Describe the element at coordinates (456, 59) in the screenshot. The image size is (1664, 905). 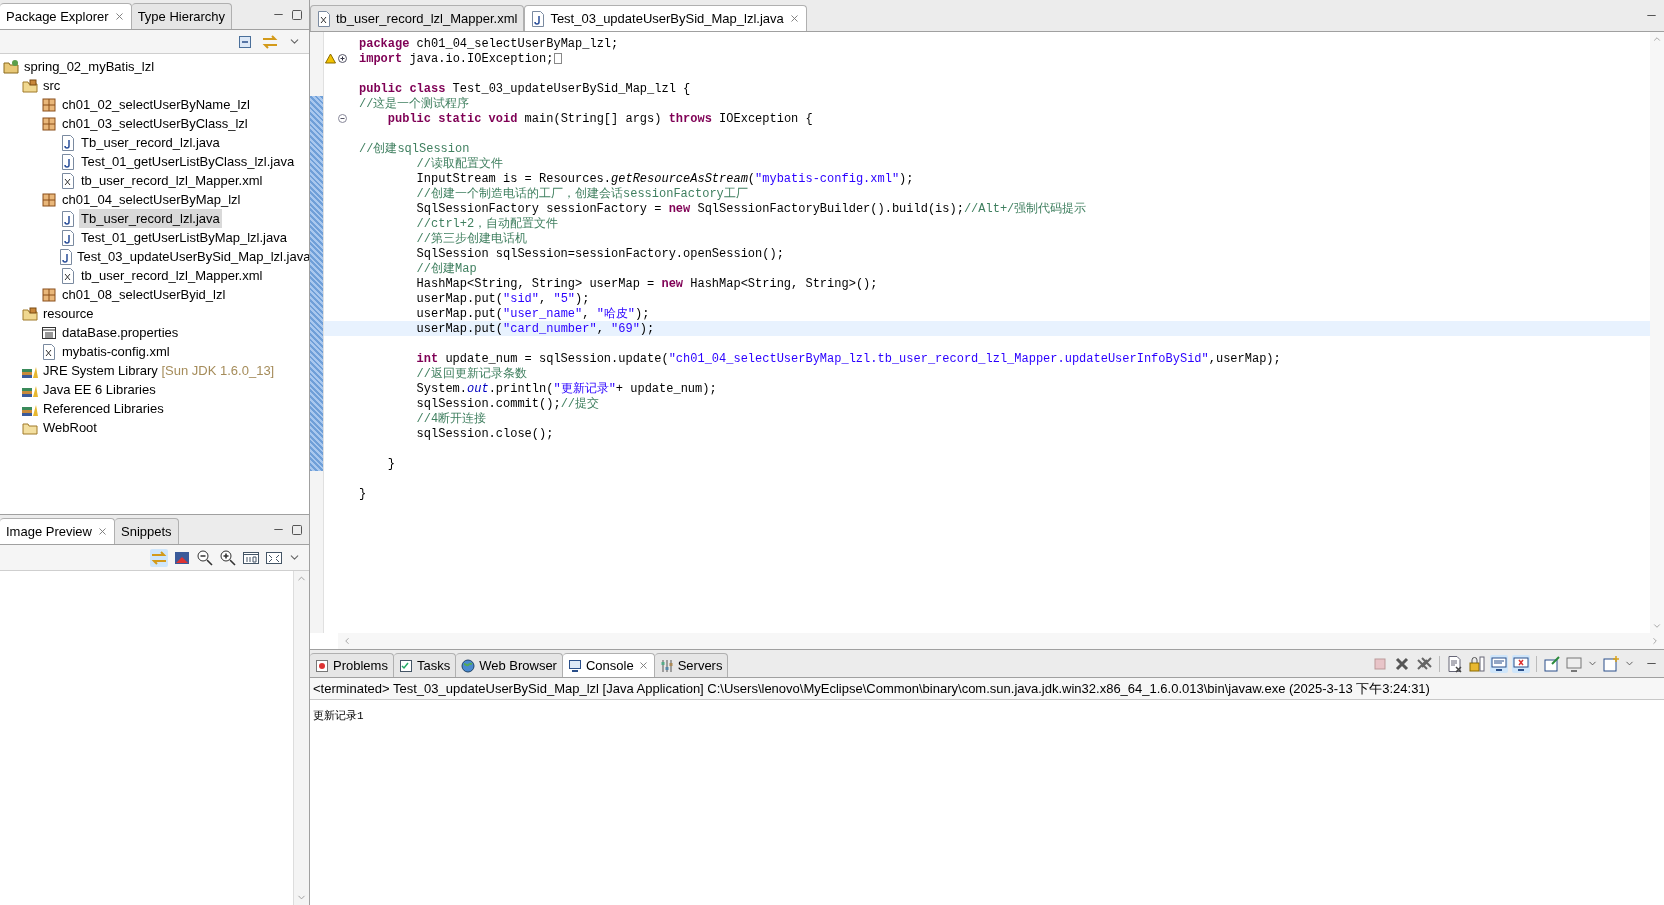
I see `code-line: import java.io.IOException;` at that location.